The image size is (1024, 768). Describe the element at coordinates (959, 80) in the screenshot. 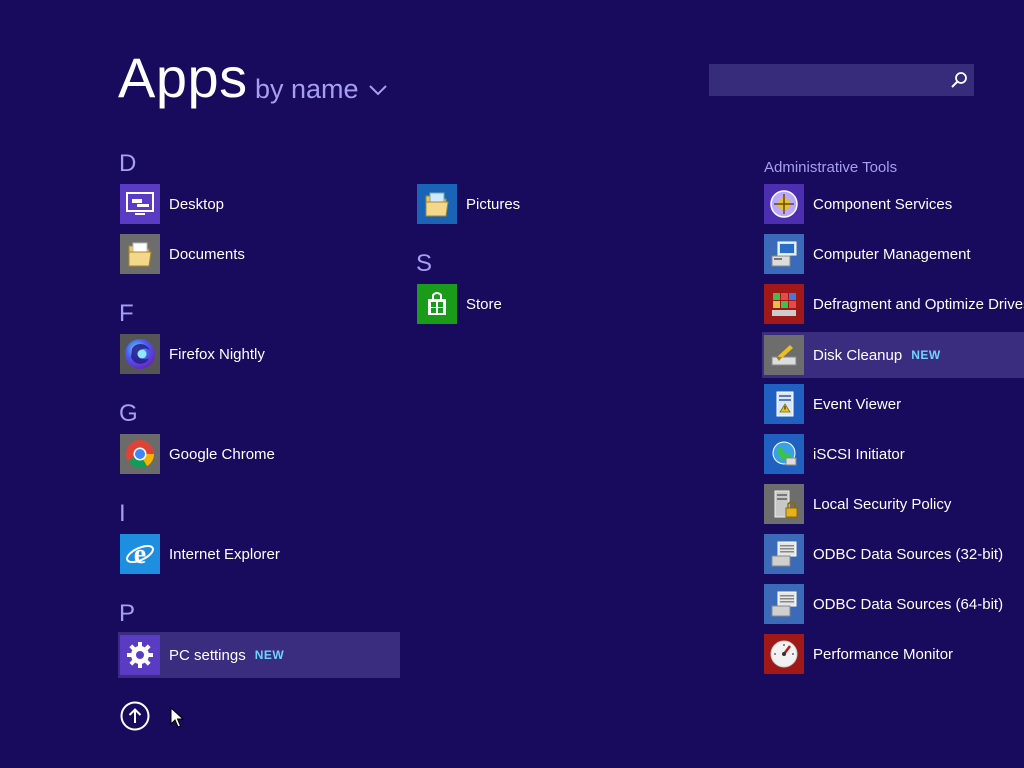

I see `search-icon` at that location.